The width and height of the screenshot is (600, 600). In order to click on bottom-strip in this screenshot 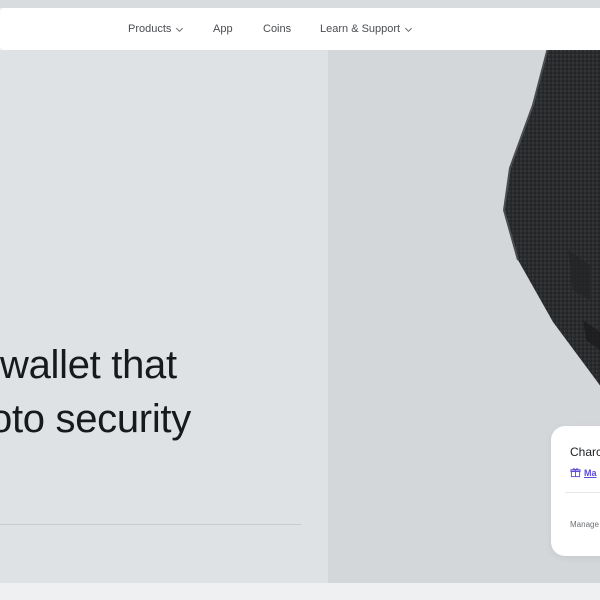, I will do `click(300, 591)`.